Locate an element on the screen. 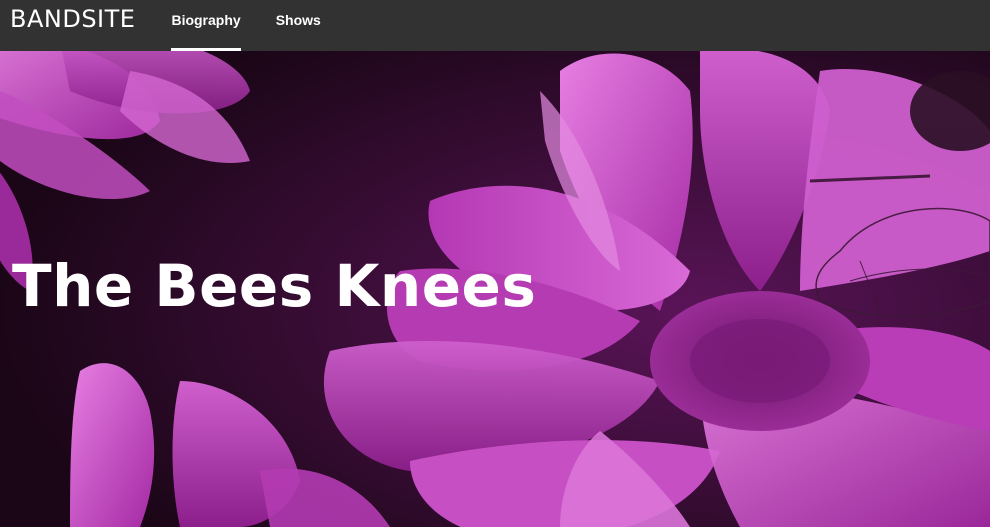  flower-center is located at coordinates (760, 361).